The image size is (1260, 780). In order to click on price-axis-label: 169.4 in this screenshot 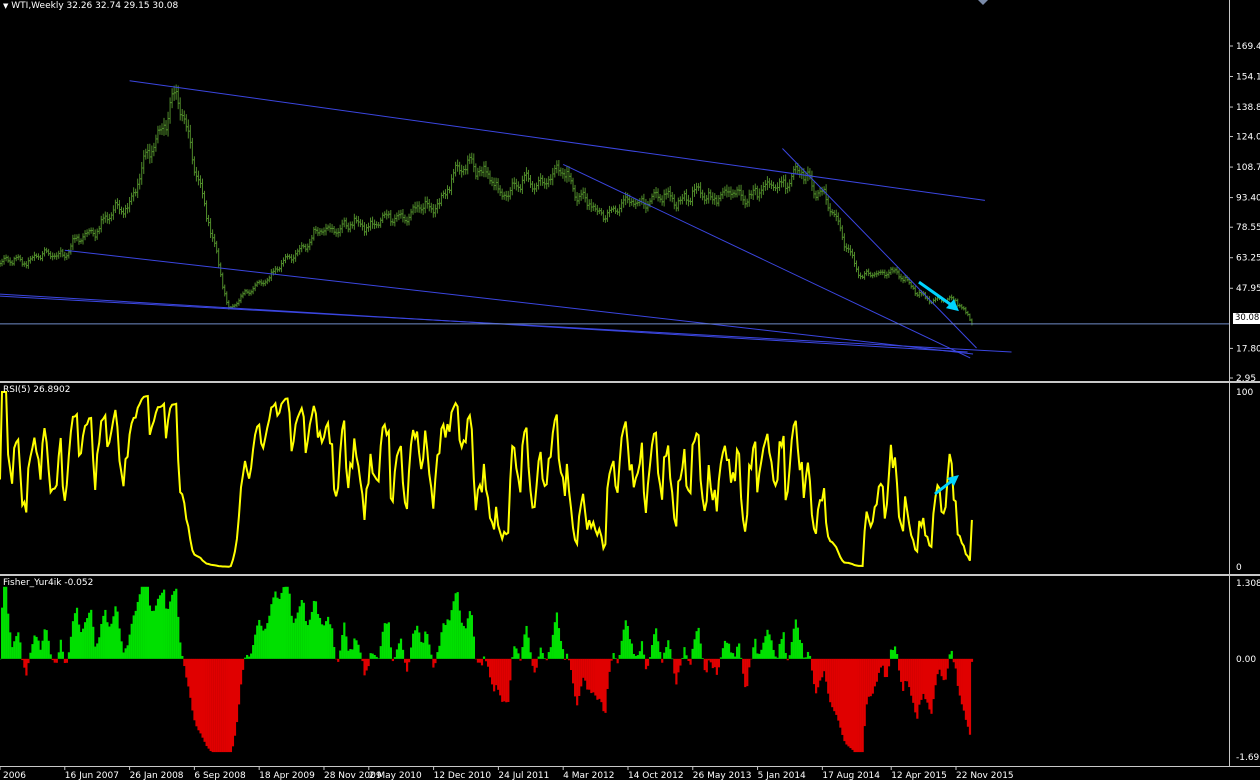, I will do `click(1248, 47)`.